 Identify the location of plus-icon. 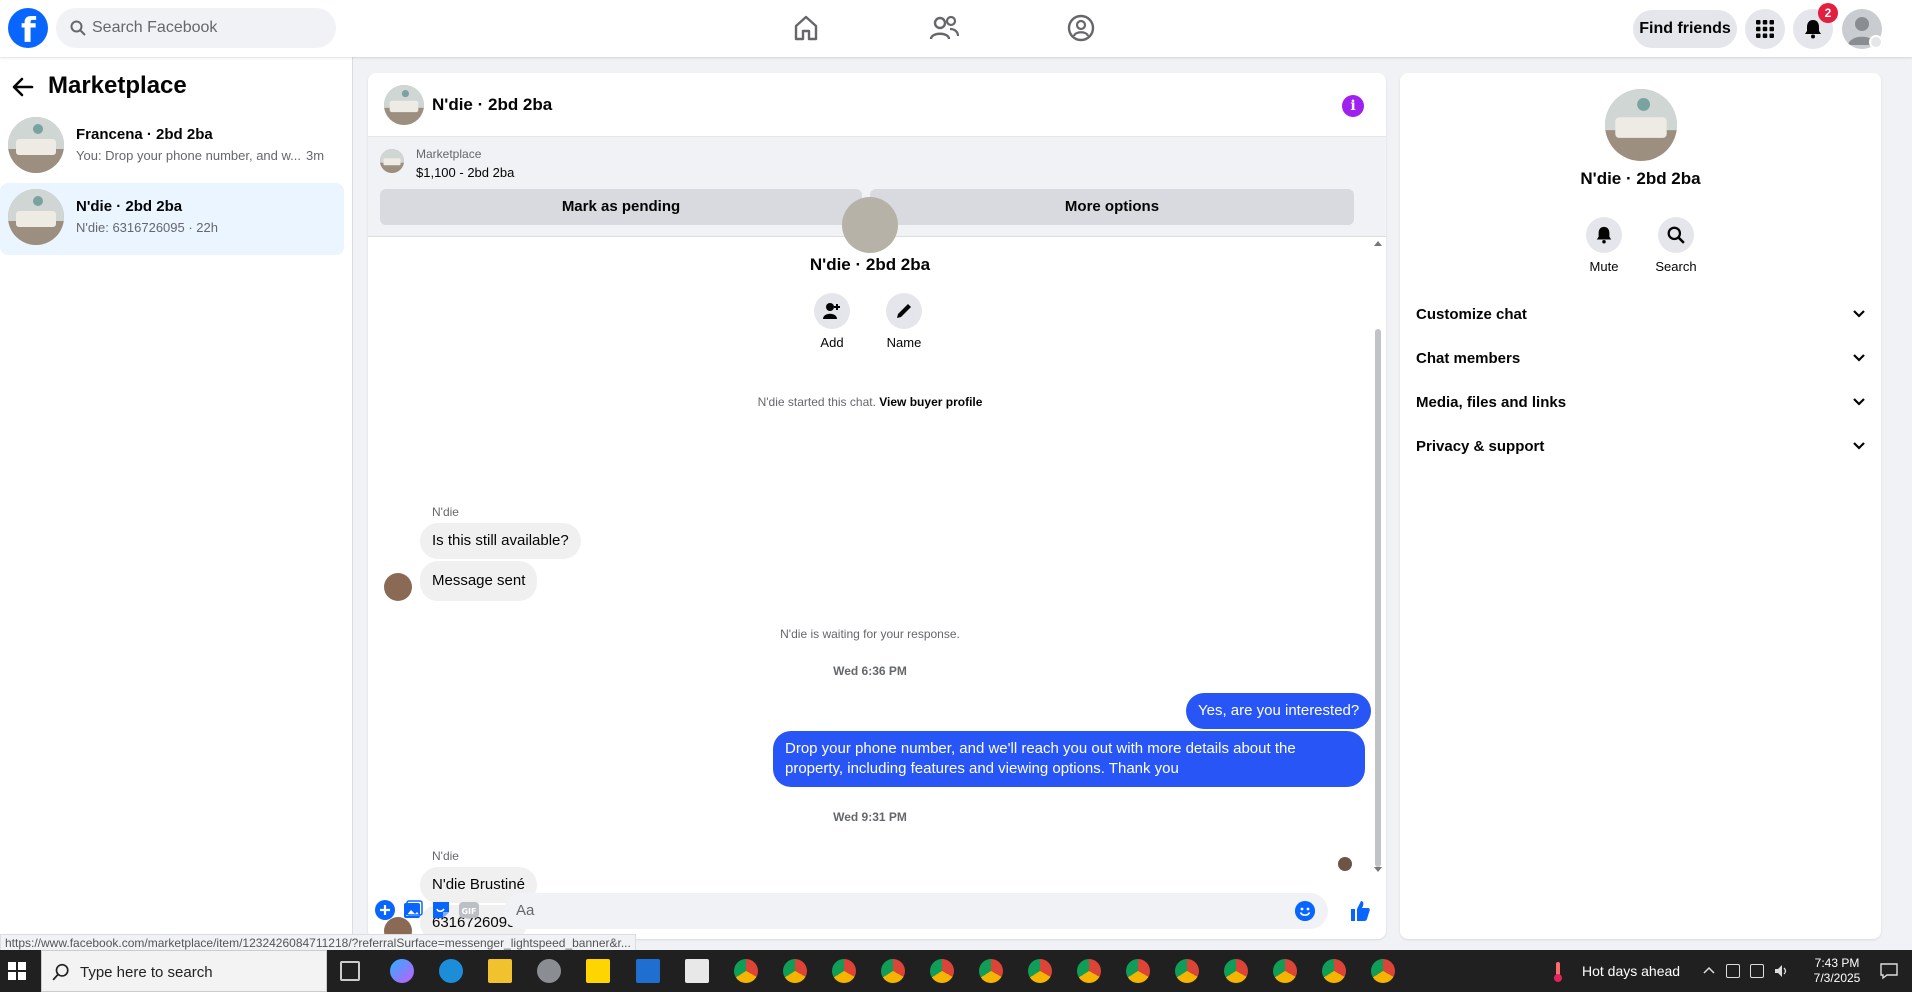
(385, 910).